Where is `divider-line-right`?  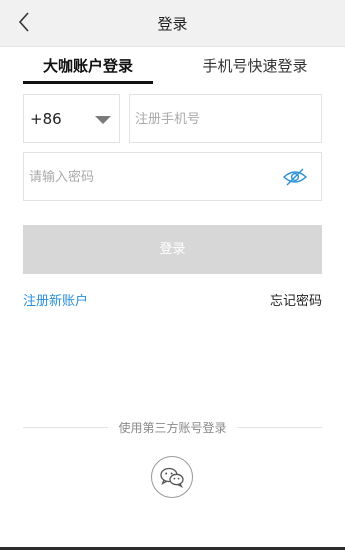
divider-line-right is located at coordinates (279, 427).